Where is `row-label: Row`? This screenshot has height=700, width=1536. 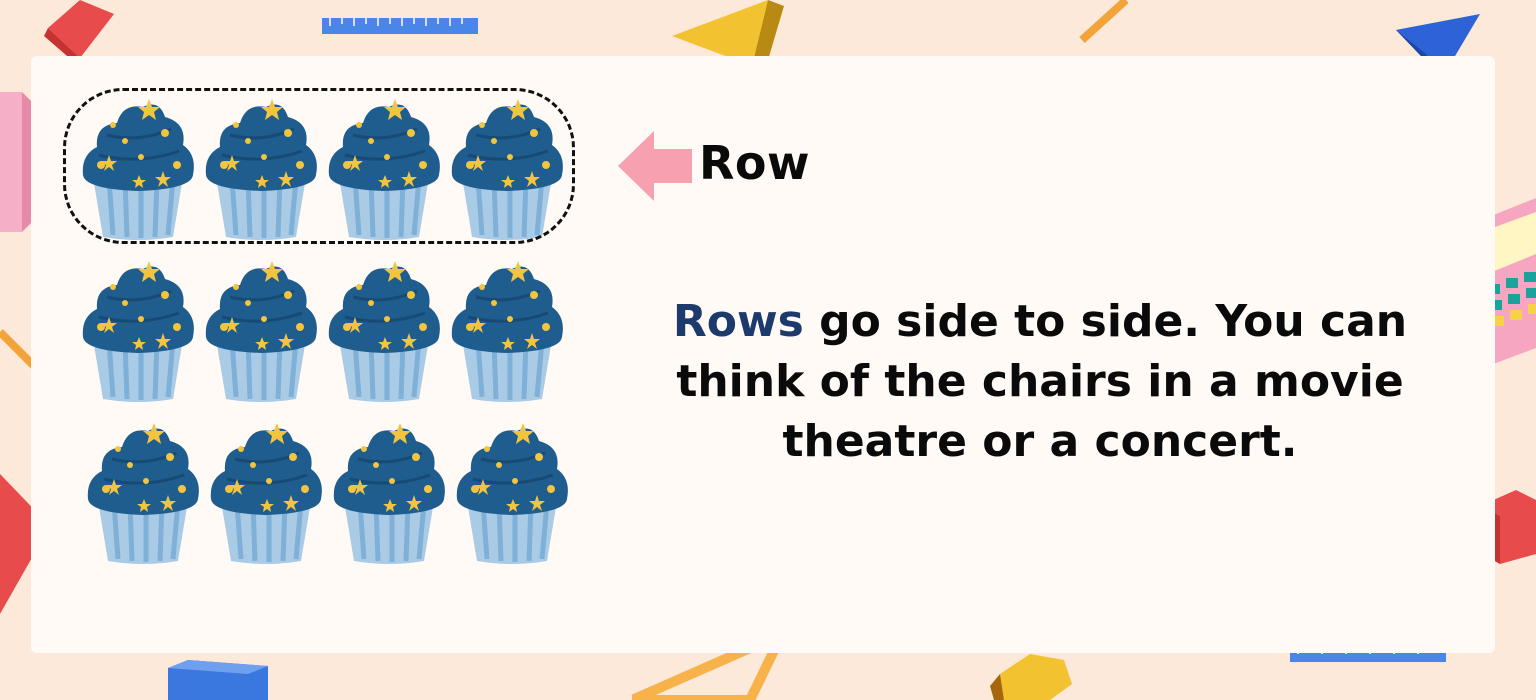 row-label: Row is located at coordinates (755, 163).